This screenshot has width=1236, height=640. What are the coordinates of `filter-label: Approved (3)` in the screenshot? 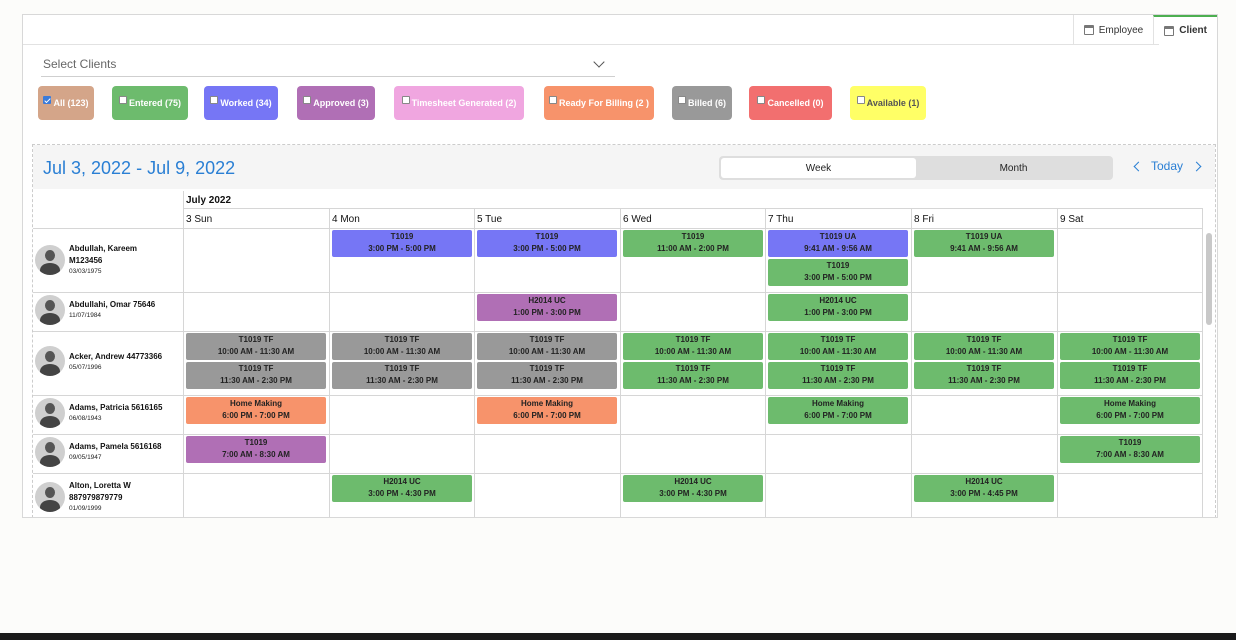 It's located at (341, 103).